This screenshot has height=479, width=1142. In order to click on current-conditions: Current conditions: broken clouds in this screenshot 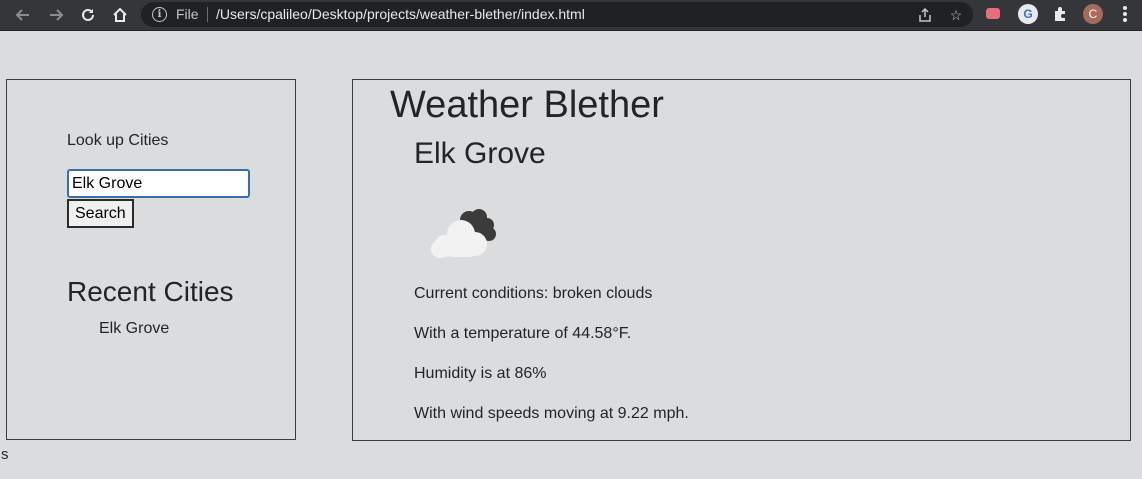, I will do `click(533, 293)`.